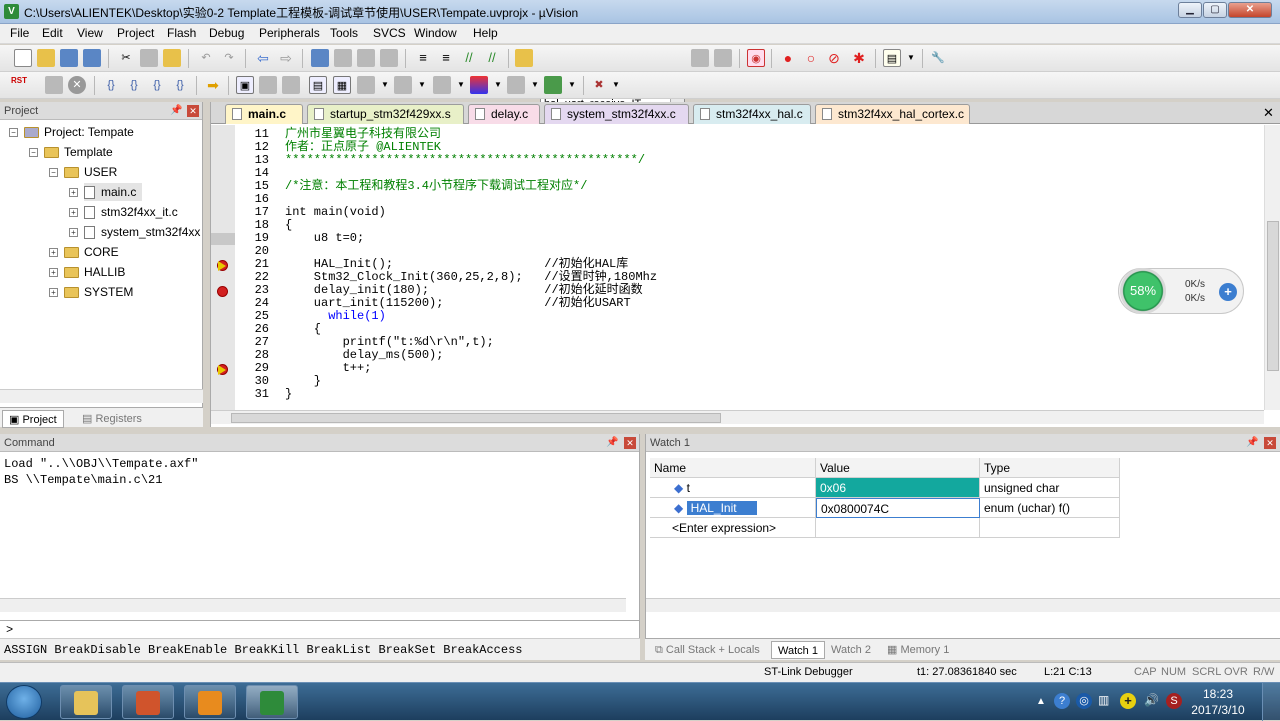 The width and height of the screenshot is (1280, 721). Describe the element at coordinates (389, 33) in the screenshot. I see `menu-svcs: SVCS` at that location.